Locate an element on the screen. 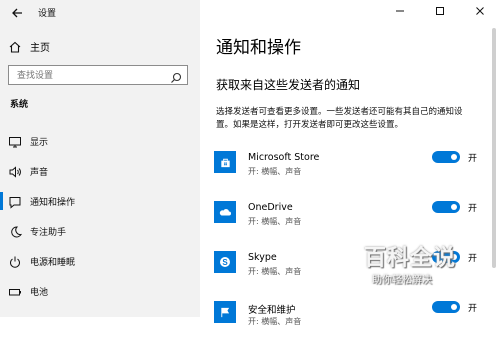  svg-text: S is located at coordinates (225, 262).